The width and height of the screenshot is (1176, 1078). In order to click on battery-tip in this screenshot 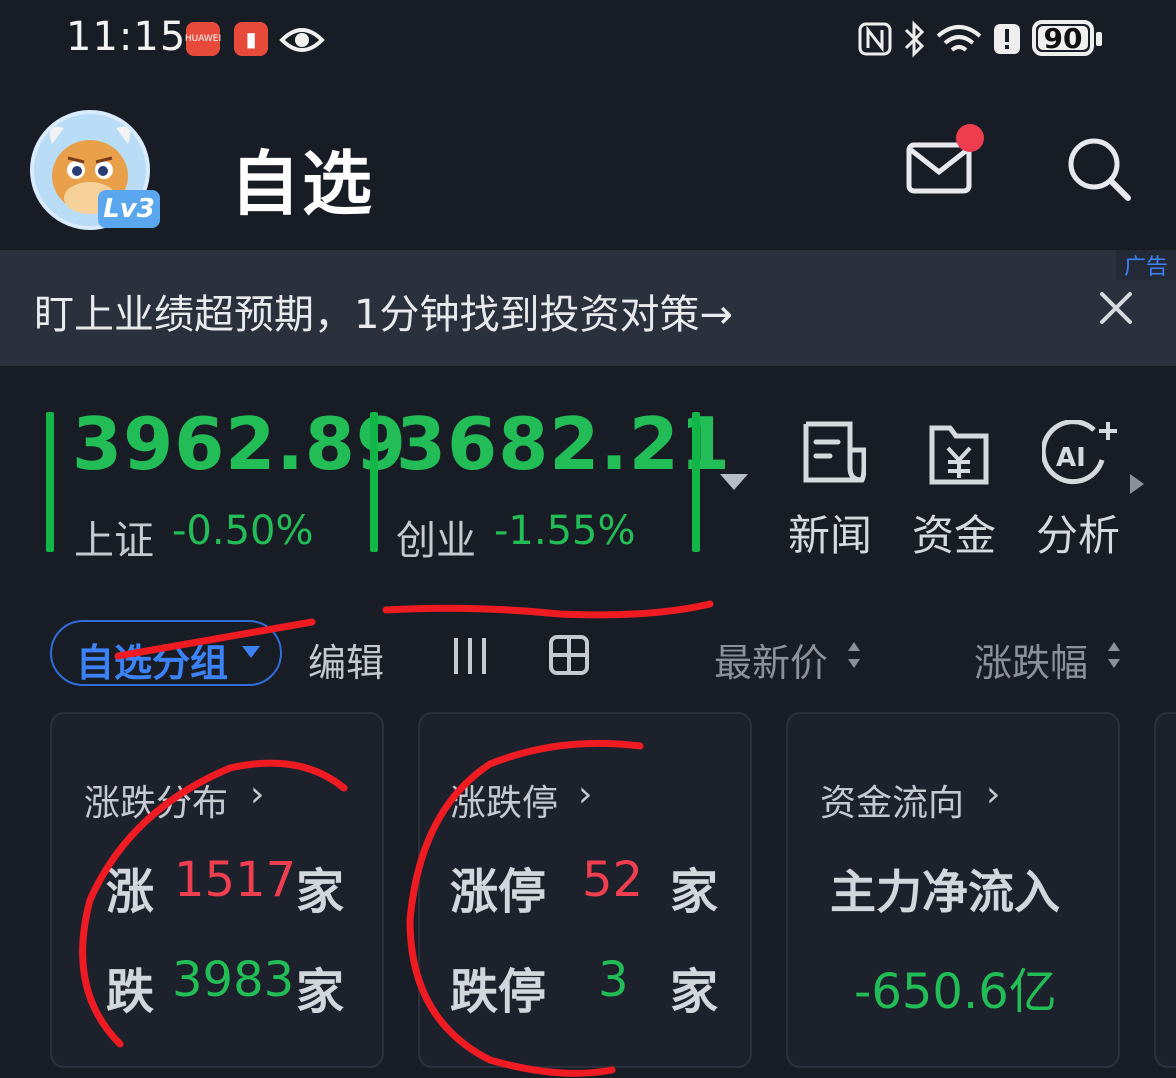, I will do `click(1099, 39)`.